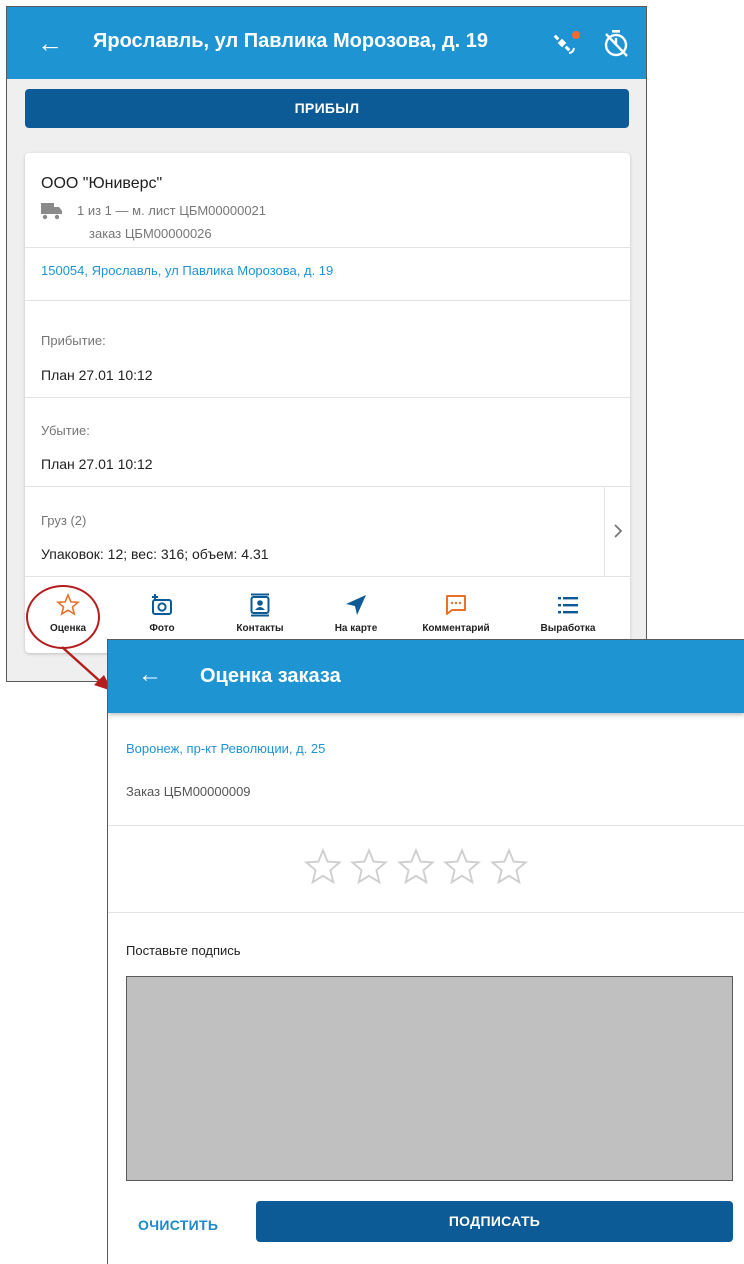 The height and width of the screenshot is (1264, 744). I want to click on order-number: заказ ЦБМ00000026, so click(150, 233).